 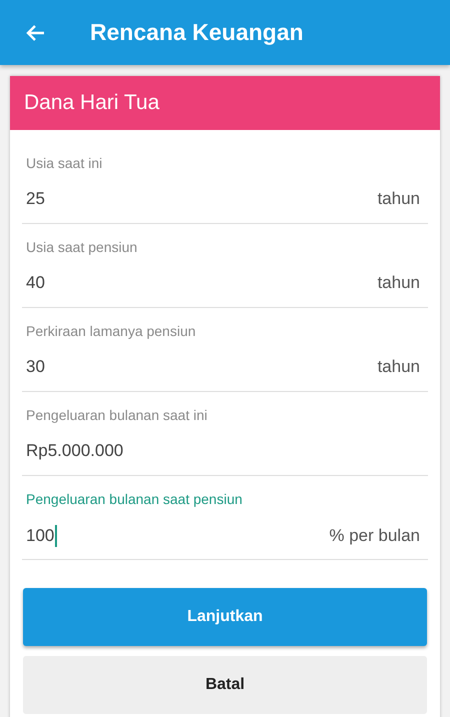 I want to click on text-cursor, so click(x=56, y=536).